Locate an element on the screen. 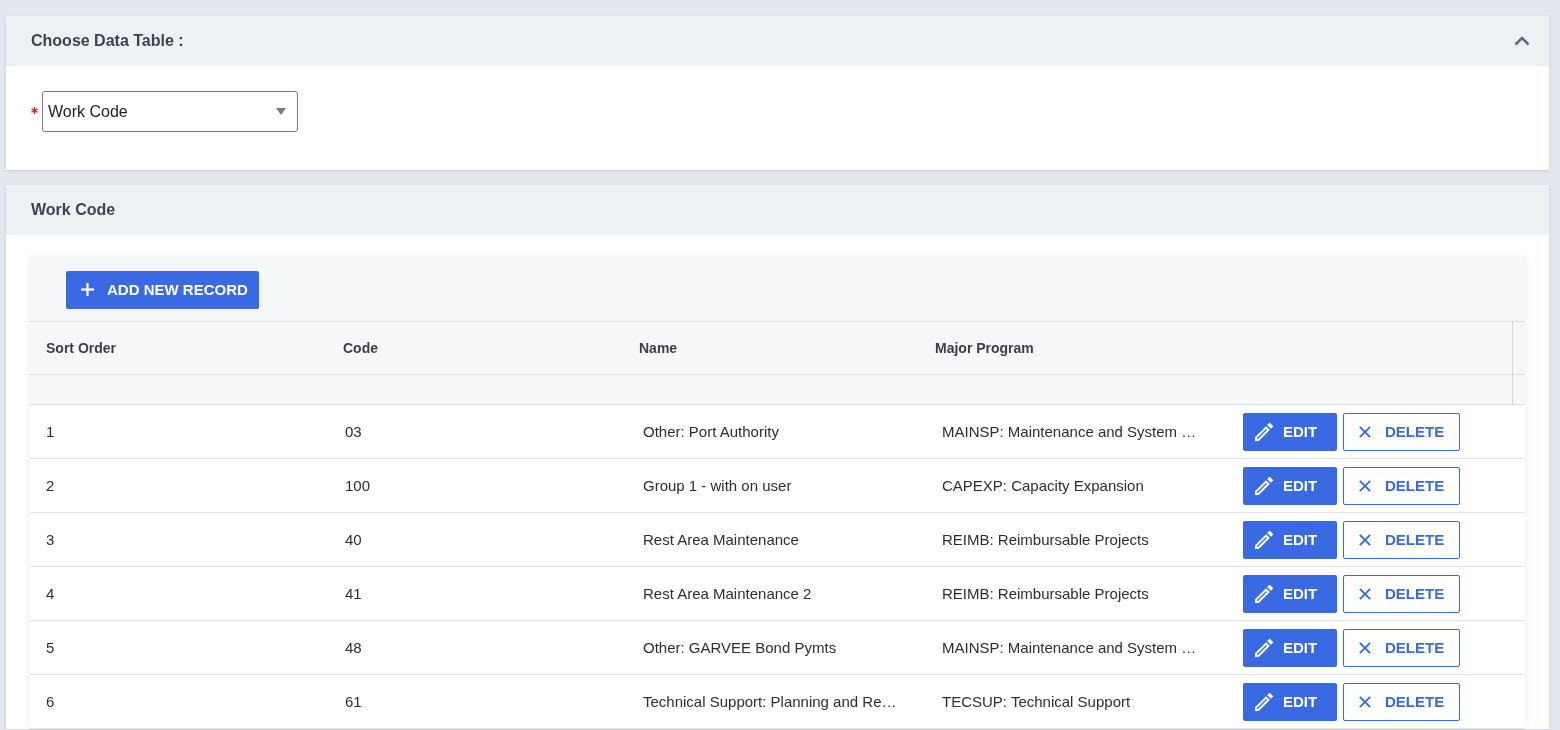 The width and height of the screenshot is (1560, 730). table-cell: 3 is located at coordinates (50, 539).